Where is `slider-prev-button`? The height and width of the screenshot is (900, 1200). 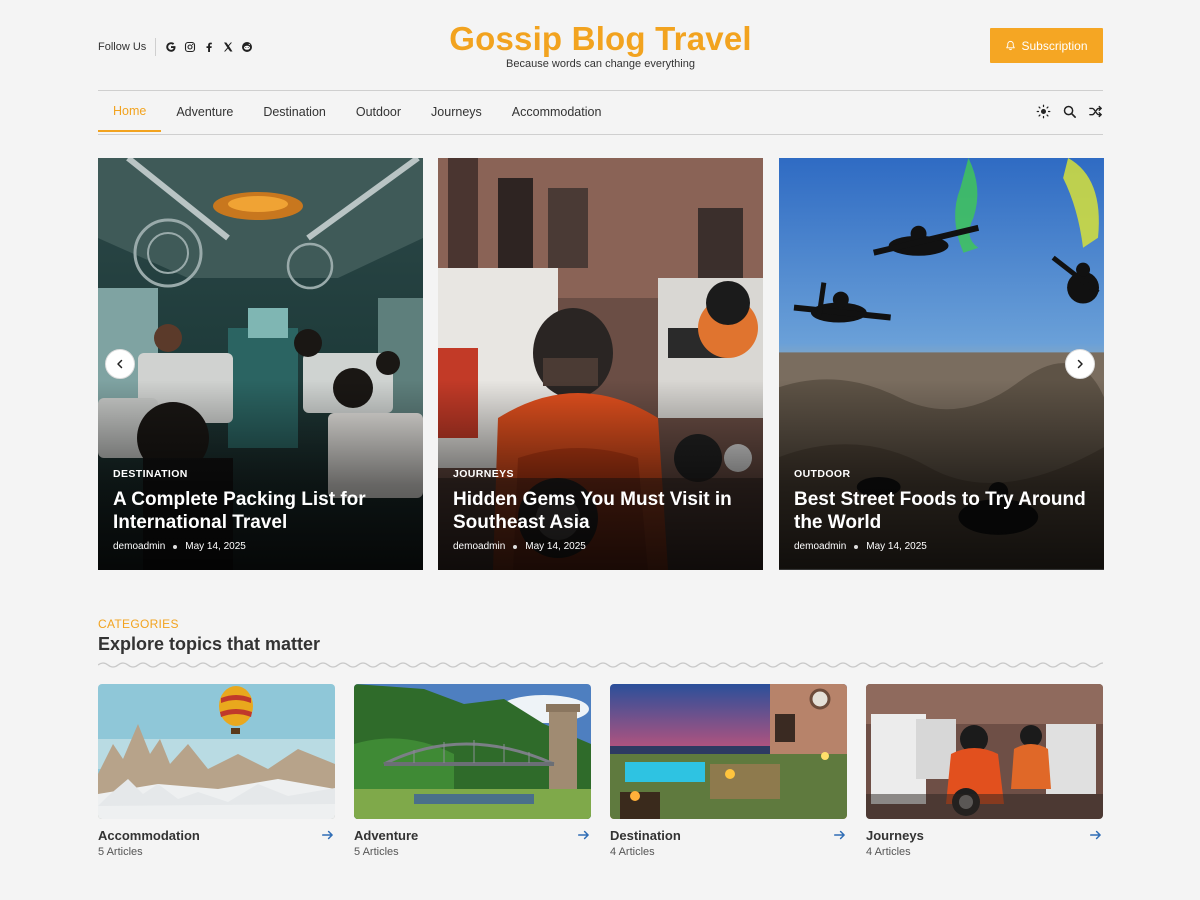
slider-prev-button is located at coordinates (120, 364).